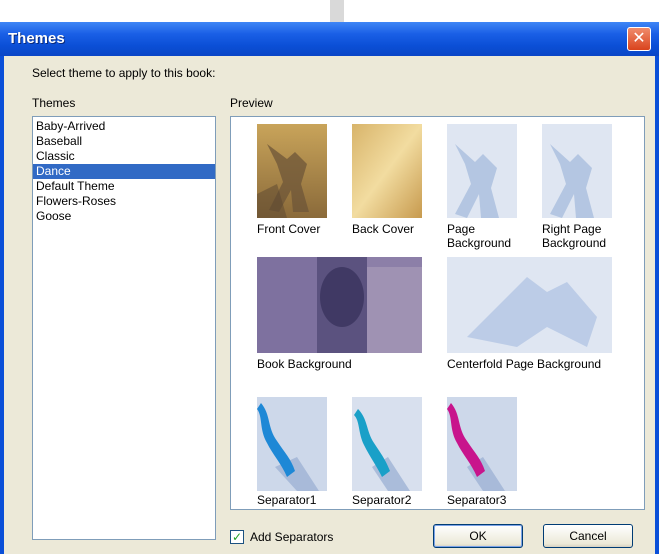 The width and height of the screenshot is (659, 554). I want to click on prompt-text: Select theme to apply to this book:, so click(124, 73).